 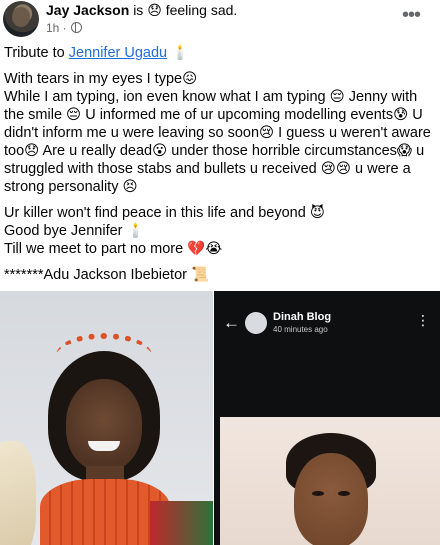 I want to click on post-header: Jay Jackson is 😞 feeling sad. 1h · •••, so click(x=220, y=19).